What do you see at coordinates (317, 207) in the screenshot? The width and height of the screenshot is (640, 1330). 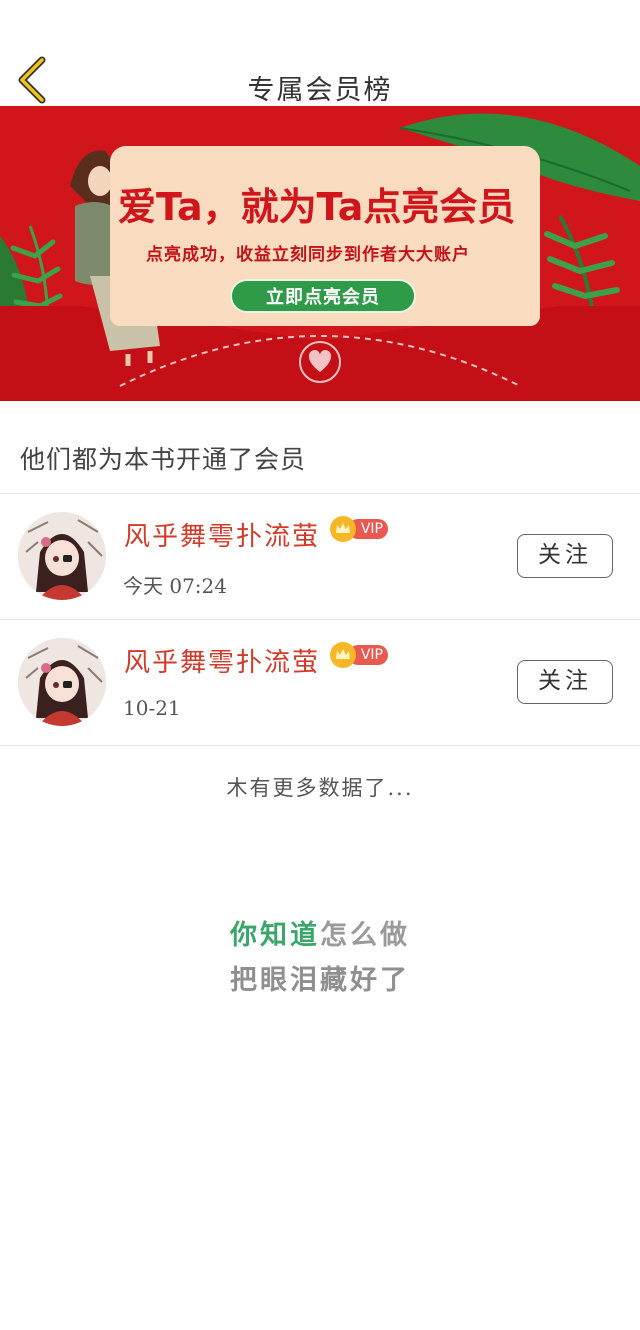 I see `banner-headline: 爱Ta，就为Ta点亮会员` at bounding box center [317, 207].